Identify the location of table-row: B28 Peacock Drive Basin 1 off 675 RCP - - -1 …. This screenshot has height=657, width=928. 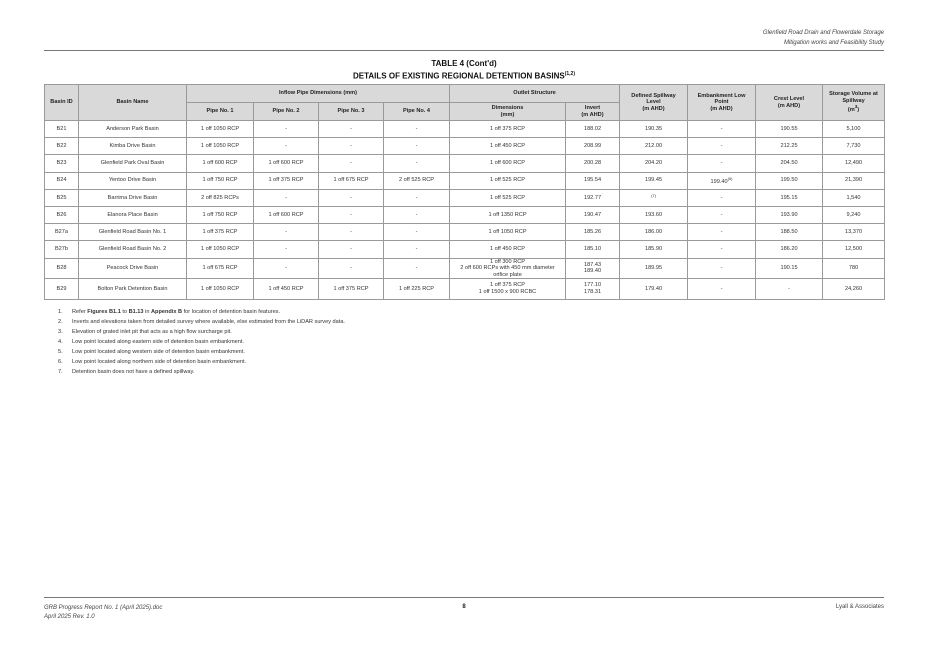
(465, 268).